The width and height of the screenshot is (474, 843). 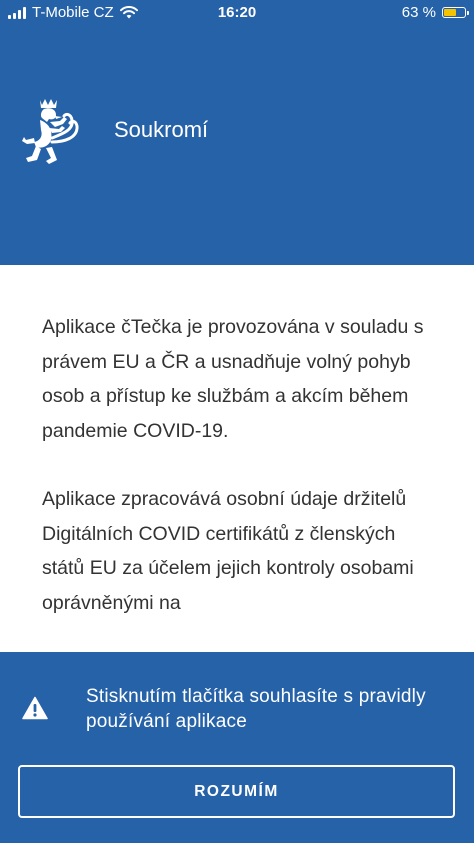 I want to click on battery-percent: 63 %, so click(x=418, y=12).